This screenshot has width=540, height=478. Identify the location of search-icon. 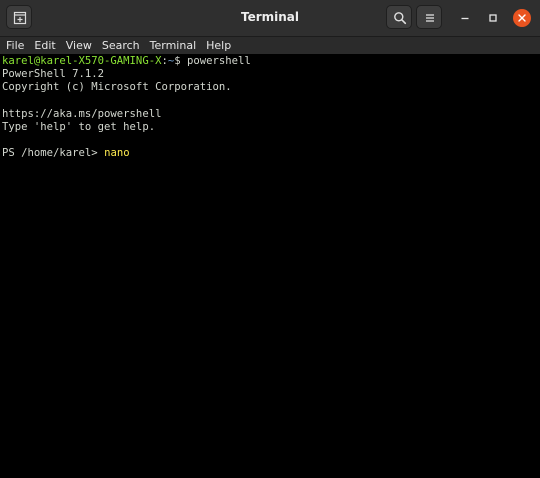
(400, 18).